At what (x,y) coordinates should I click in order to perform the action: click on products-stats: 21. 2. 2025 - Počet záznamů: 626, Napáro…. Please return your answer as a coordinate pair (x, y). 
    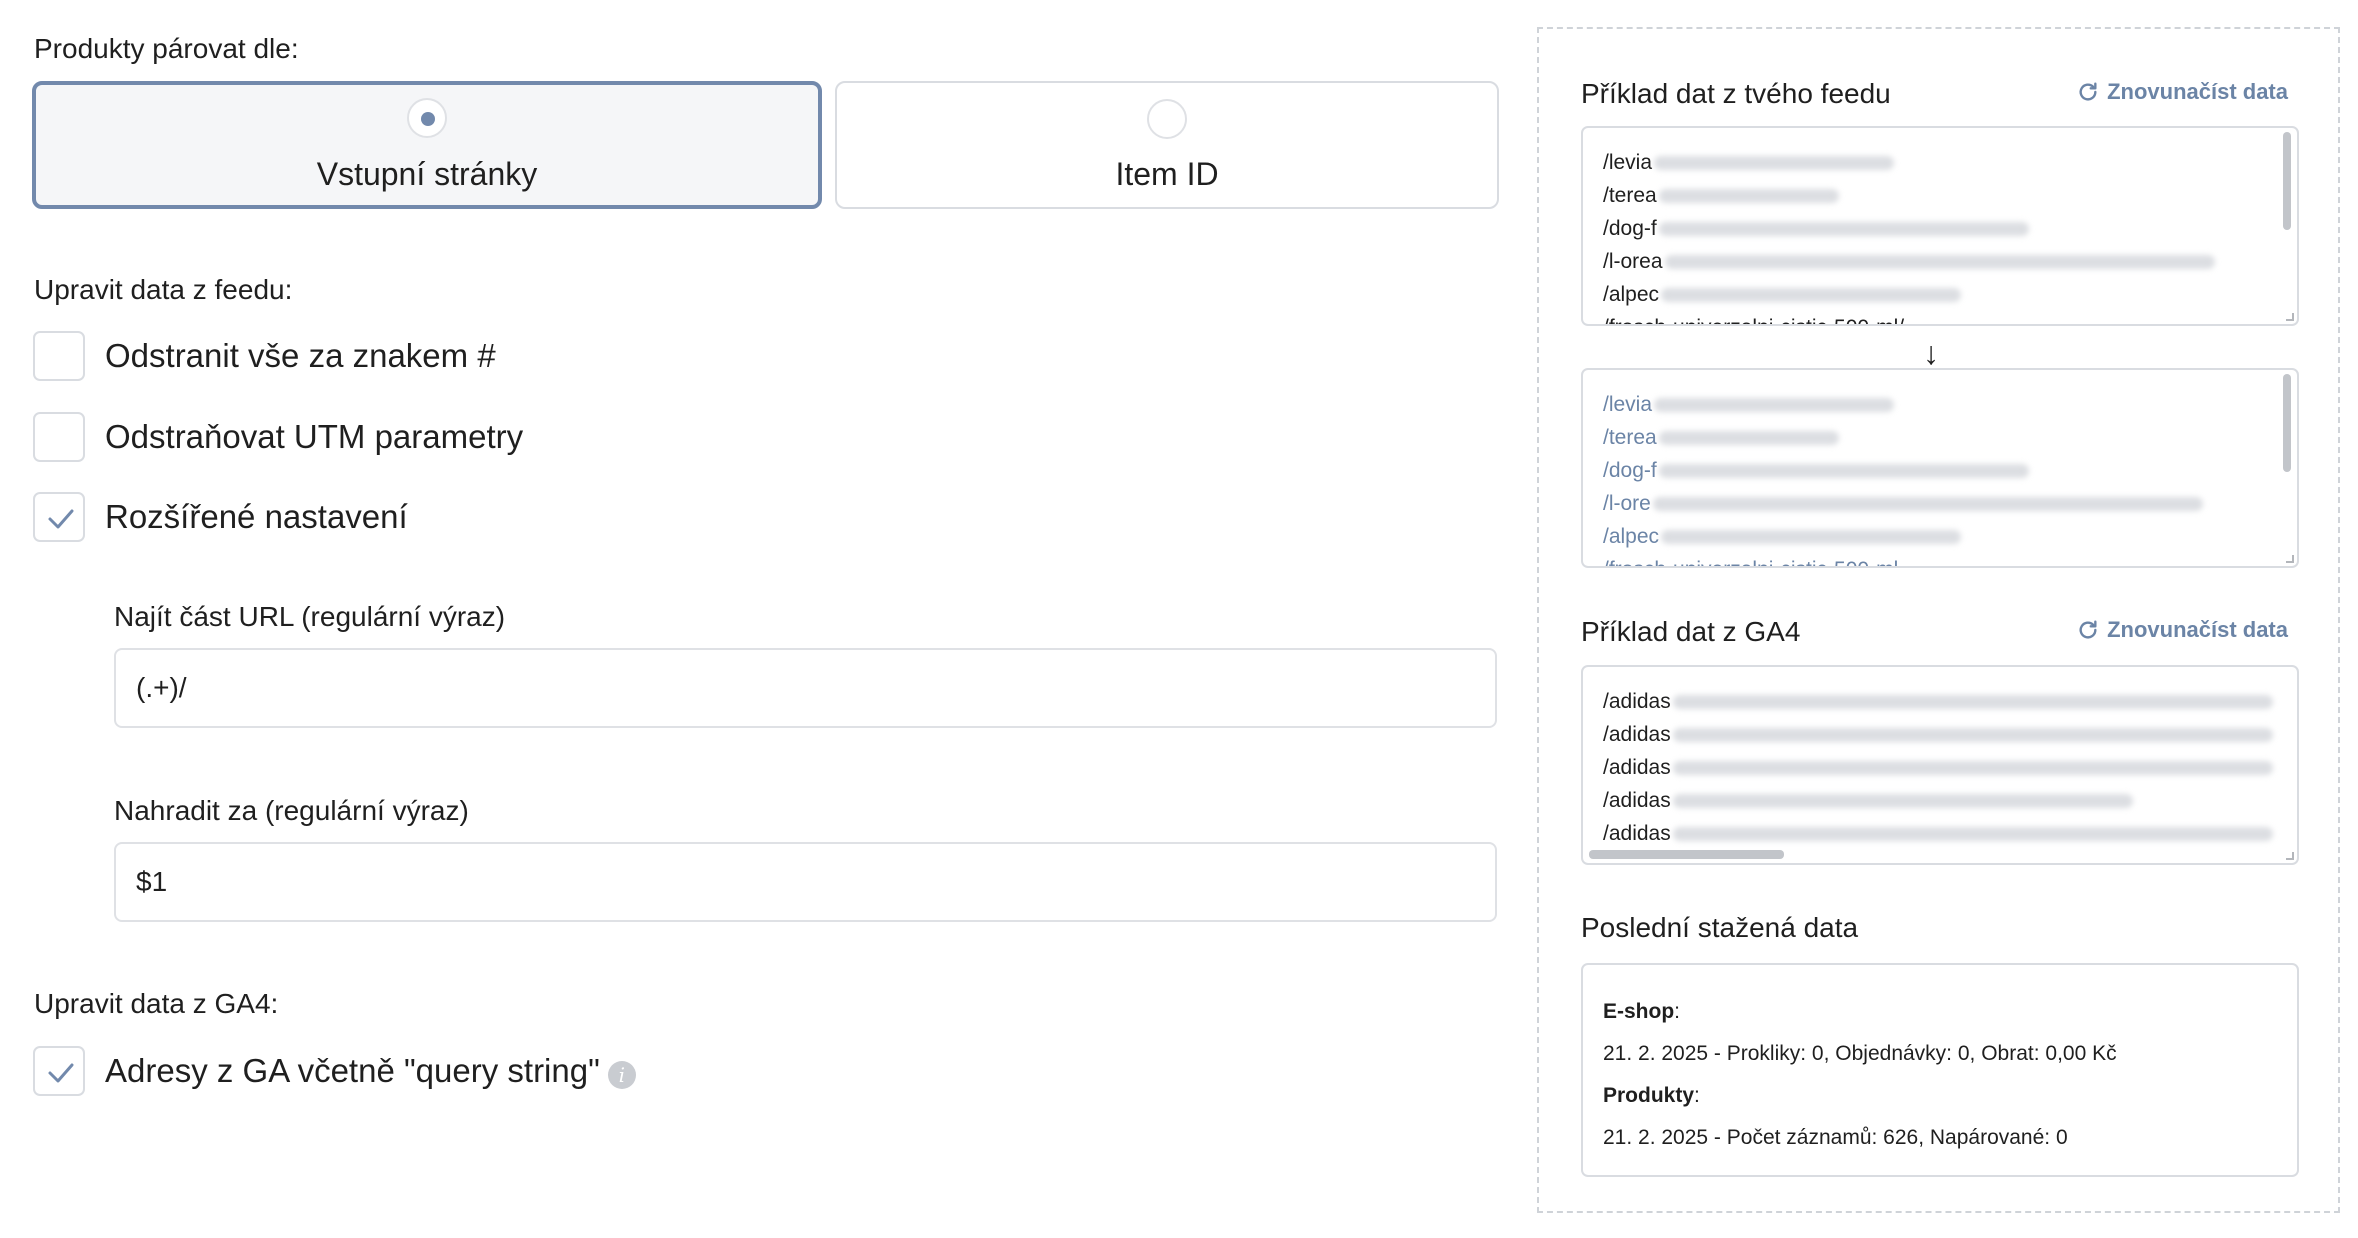
    Looking at the image, I should click on (1835, 1137).